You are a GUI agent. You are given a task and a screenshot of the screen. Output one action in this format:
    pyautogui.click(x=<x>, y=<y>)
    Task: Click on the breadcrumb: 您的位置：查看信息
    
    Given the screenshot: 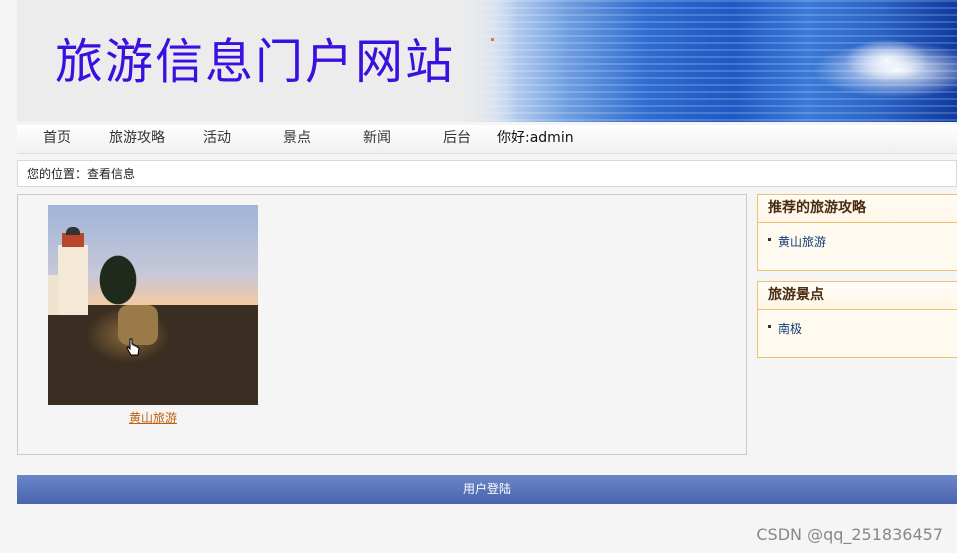 What is the action you would take?
    pyautogui.click(x=487, y=173)
    